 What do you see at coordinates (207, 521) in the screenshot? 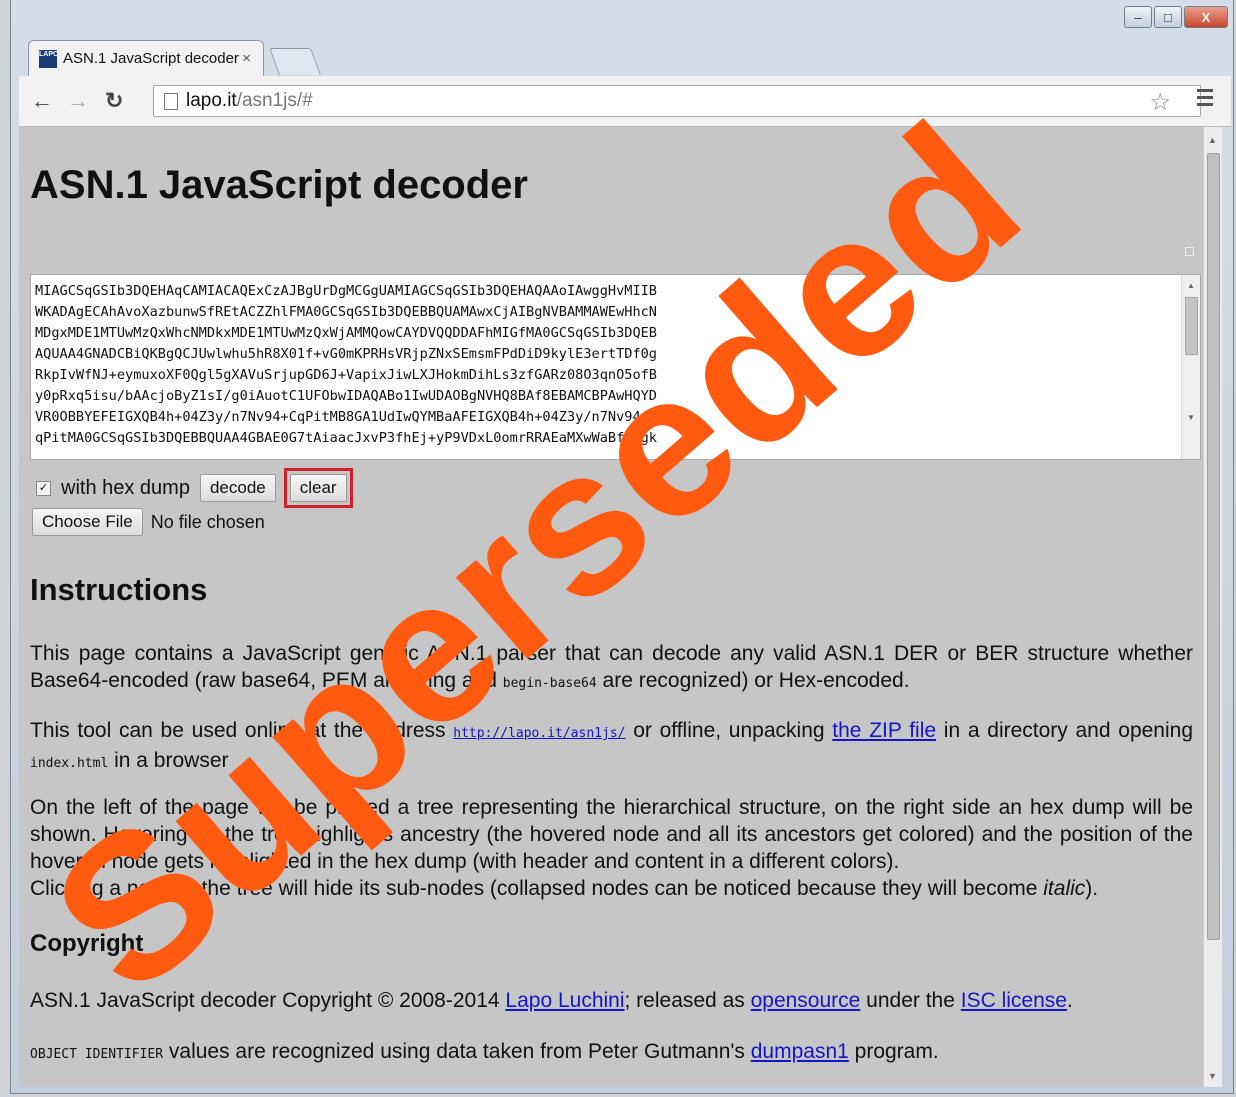
I see `no-file-label: No file chosen` at bounding box center [207, 521].